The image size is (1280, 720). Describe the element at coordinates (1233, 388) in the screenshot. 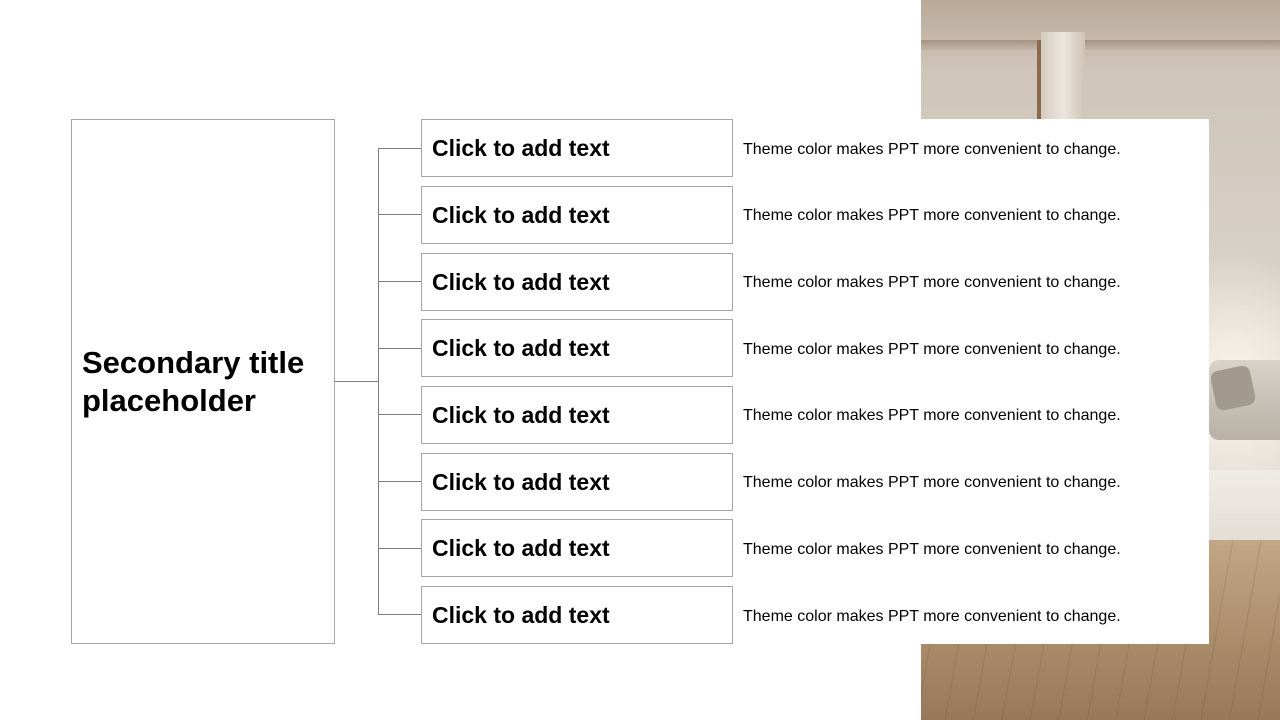

I see `sofa-cushion` at that location.